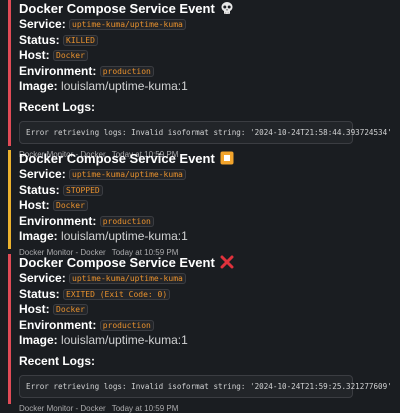 The width and height of the screenshot is (400, 413). I want to click on status-value: KILLED, so click(80, 40).